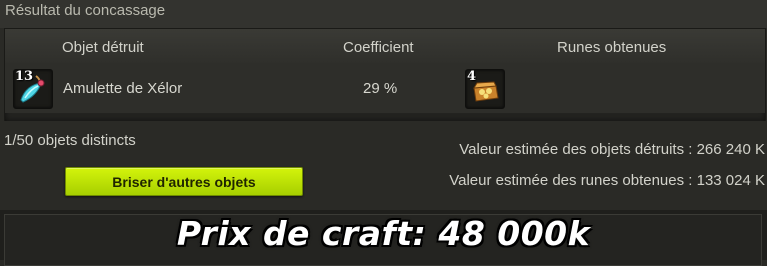  I want to click on button-label: Briser d'autres objets, so click(184, 181).